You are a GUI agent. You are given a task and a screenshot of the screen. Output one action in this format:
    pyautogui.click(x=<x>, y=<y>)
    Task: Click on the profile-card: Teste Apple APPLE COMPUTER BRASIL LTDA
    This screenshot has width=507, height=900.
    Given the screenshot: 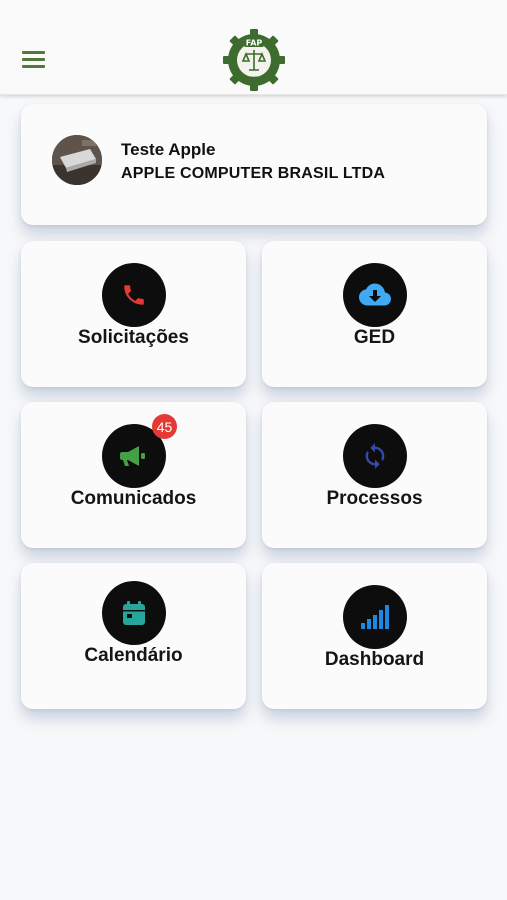 What is the action you would take?
    pyautogui.click(x=254, y=164)
    